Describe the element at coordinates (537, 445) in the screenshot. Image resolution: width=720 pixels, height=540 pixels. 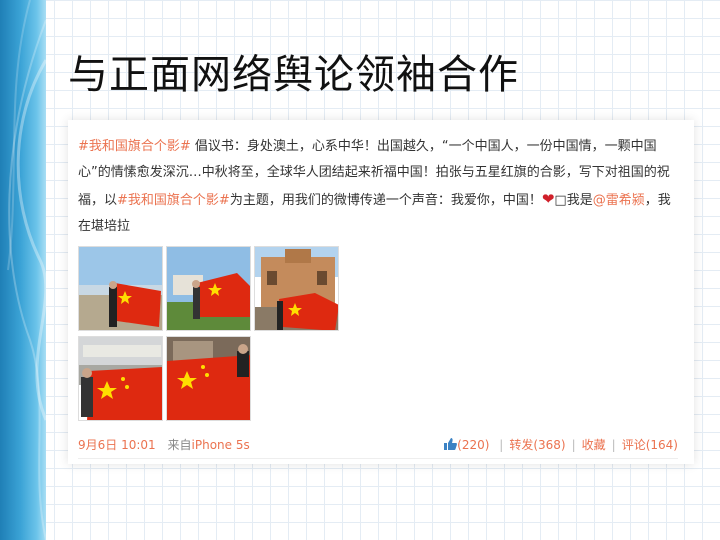
I see `repost-button: 转发(368)` at that location.